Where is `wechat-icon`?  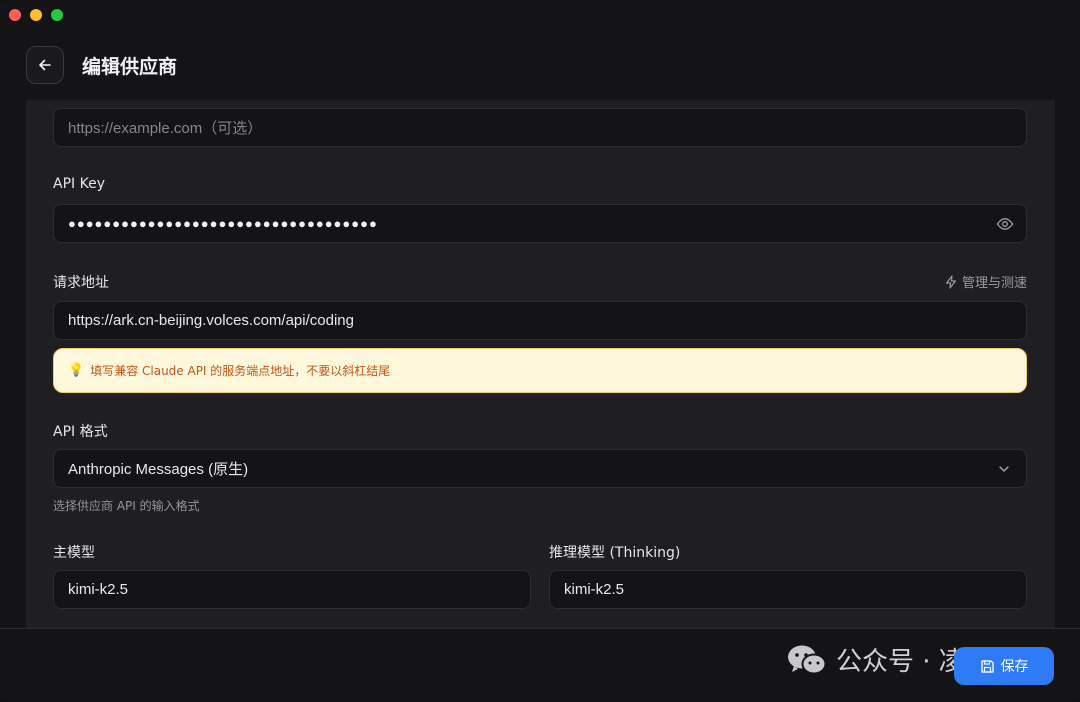 wechat-icon is located at coordinates (807, 659).